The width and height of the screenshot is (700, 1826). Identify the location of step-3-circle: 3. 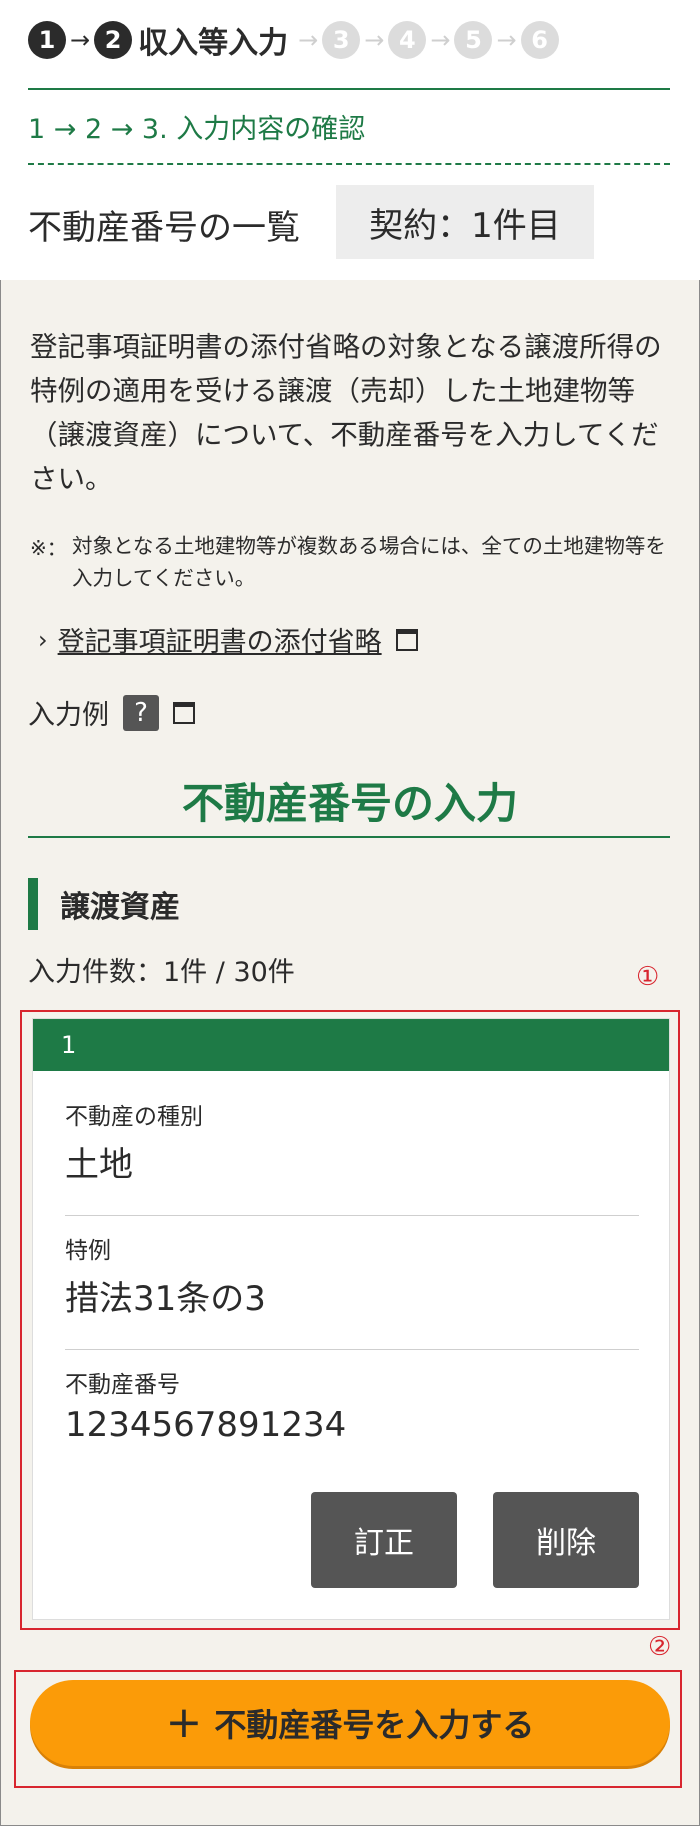
(341, 40).